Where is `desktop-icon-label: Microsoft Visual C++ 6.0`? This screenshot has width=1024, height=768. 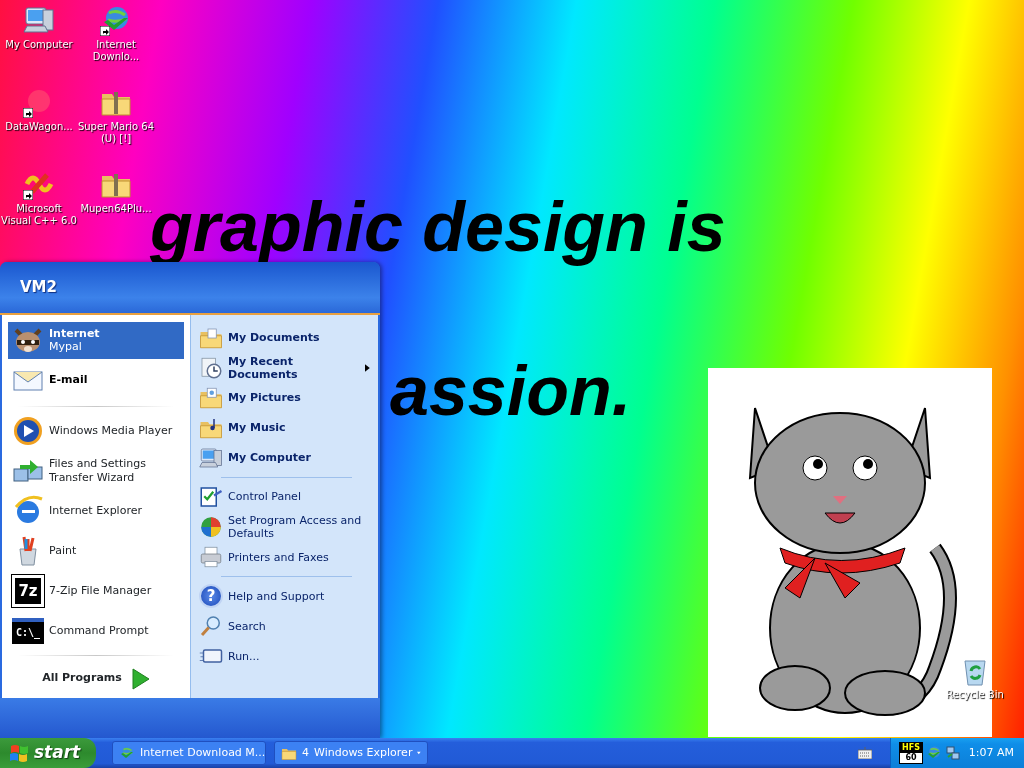 desktop-icon-label: Microsoft Visual C++ 6.0 is located at coordinates (39, 215).